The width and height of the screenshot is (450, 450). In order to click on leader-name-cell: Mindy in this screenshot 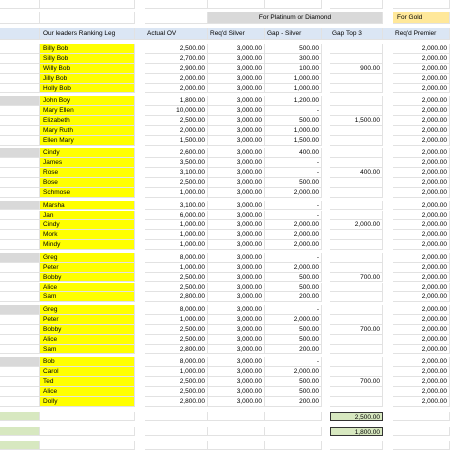, I will do `click(87, 245)`.